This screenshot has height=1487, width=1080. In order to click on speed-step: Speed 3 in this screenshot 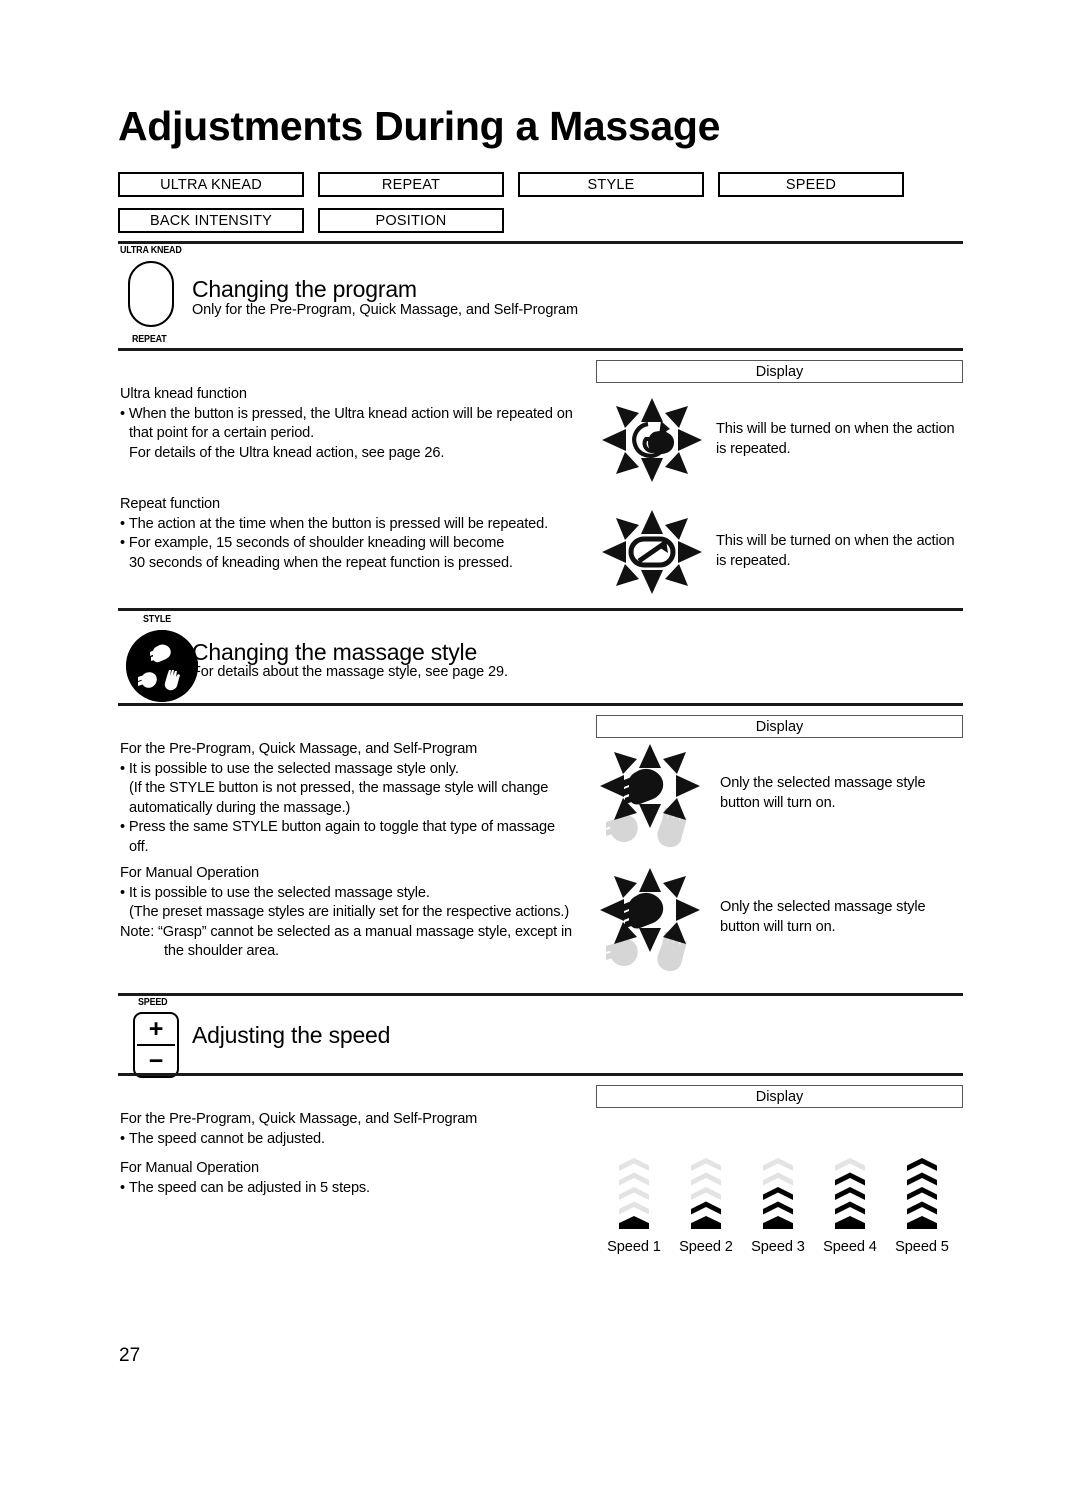, I will do `click(778, 1206)`.